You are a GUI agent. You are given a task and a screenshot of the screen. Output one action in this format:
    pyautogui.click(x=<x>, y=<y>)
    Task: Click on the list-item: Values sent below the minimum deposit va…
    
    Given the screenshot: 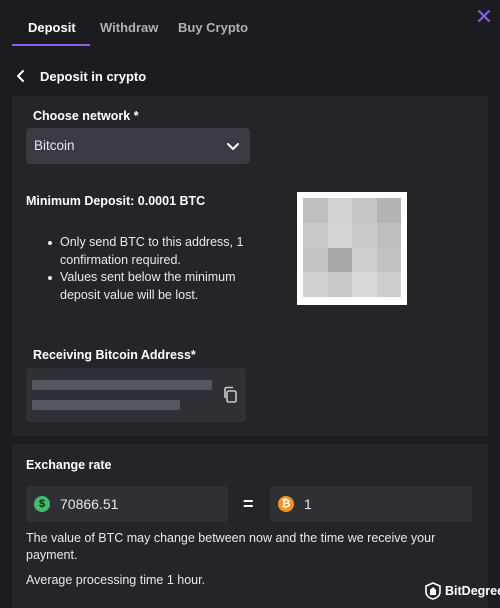 What is the action you would take?
    pyautogui.click(x=159, y=286)
    